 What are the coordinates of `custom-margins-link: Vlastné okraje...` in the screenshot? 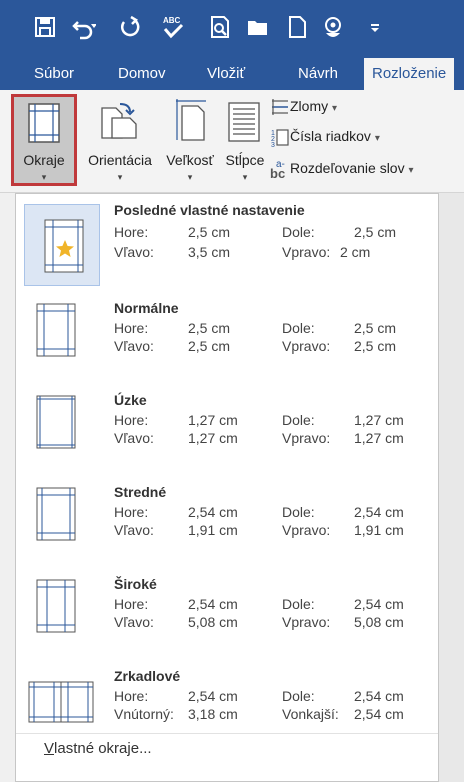 It's located at (98, 748).